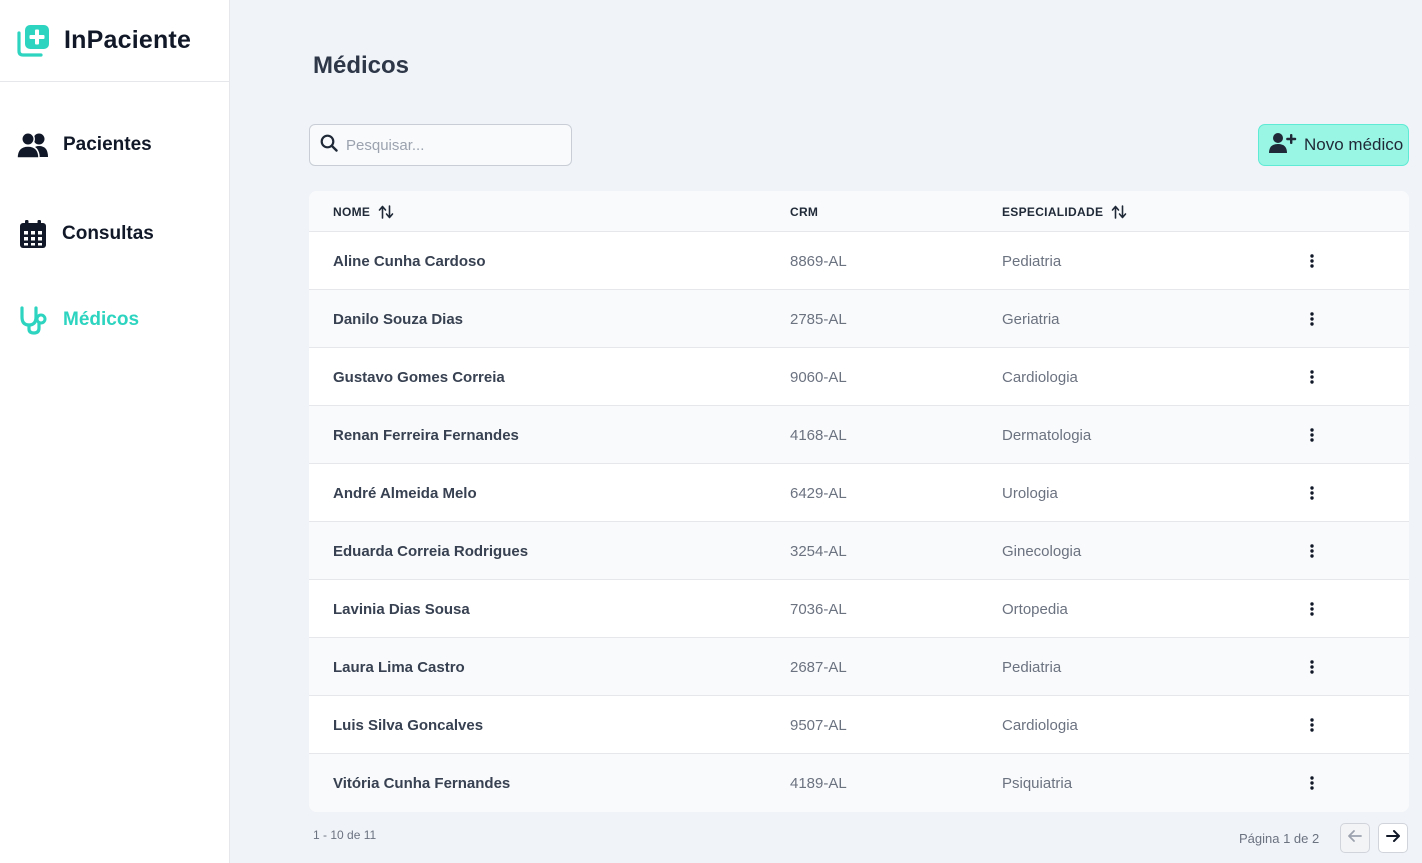 This screenshot has height=863, width=1422. I want to click on table-row: Luis Silva Goncalves 9507-AL Cardiologia, so click(859, 725).